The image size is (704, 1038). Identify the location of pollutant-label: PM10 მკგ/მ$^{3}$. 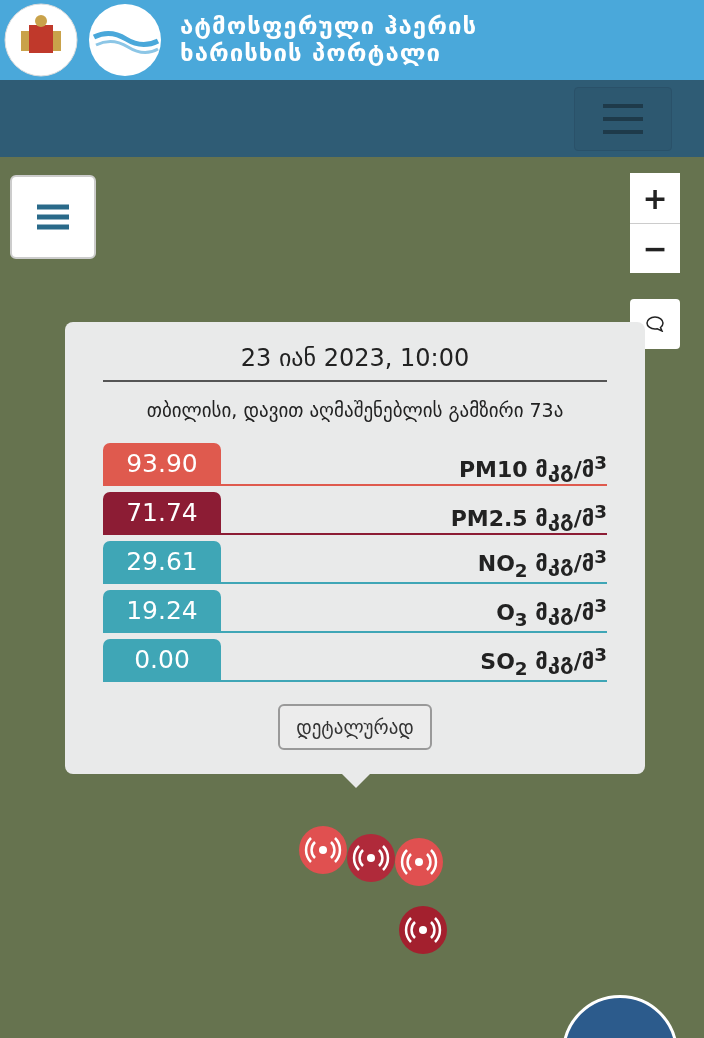
(533, 468).